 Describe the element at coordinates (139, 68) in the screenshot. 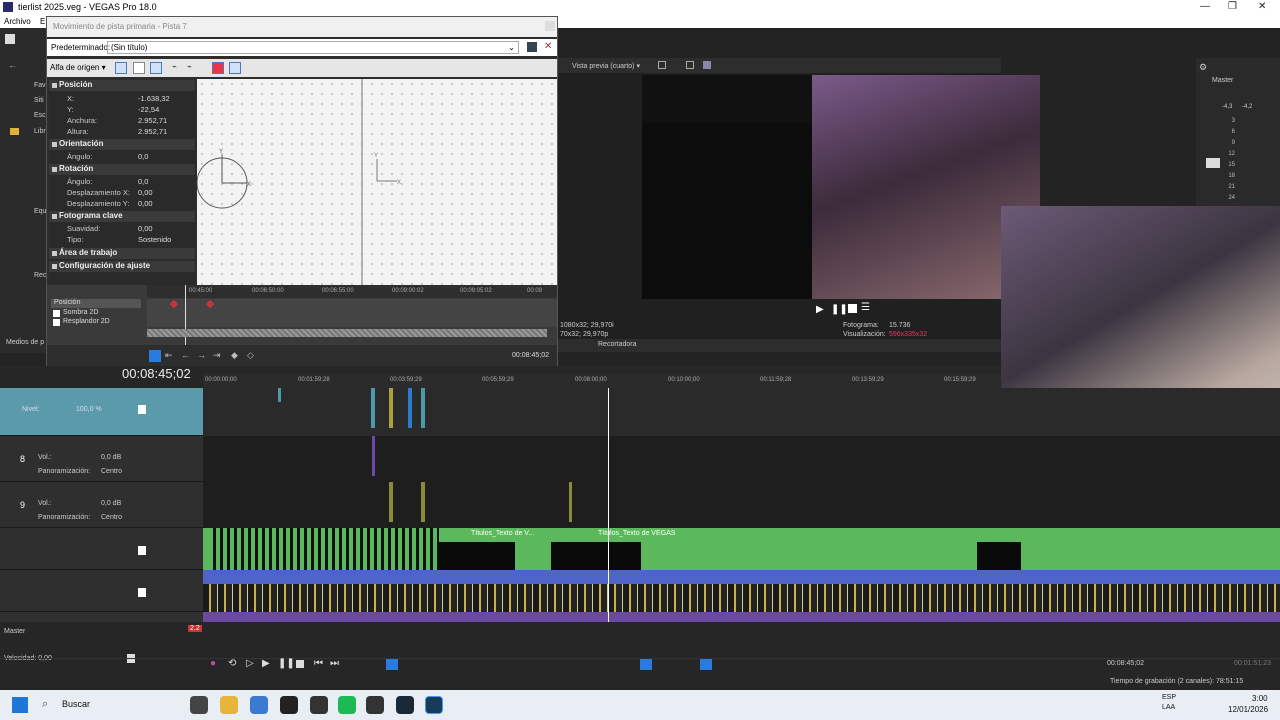

I see `magnet-icon` at that location.